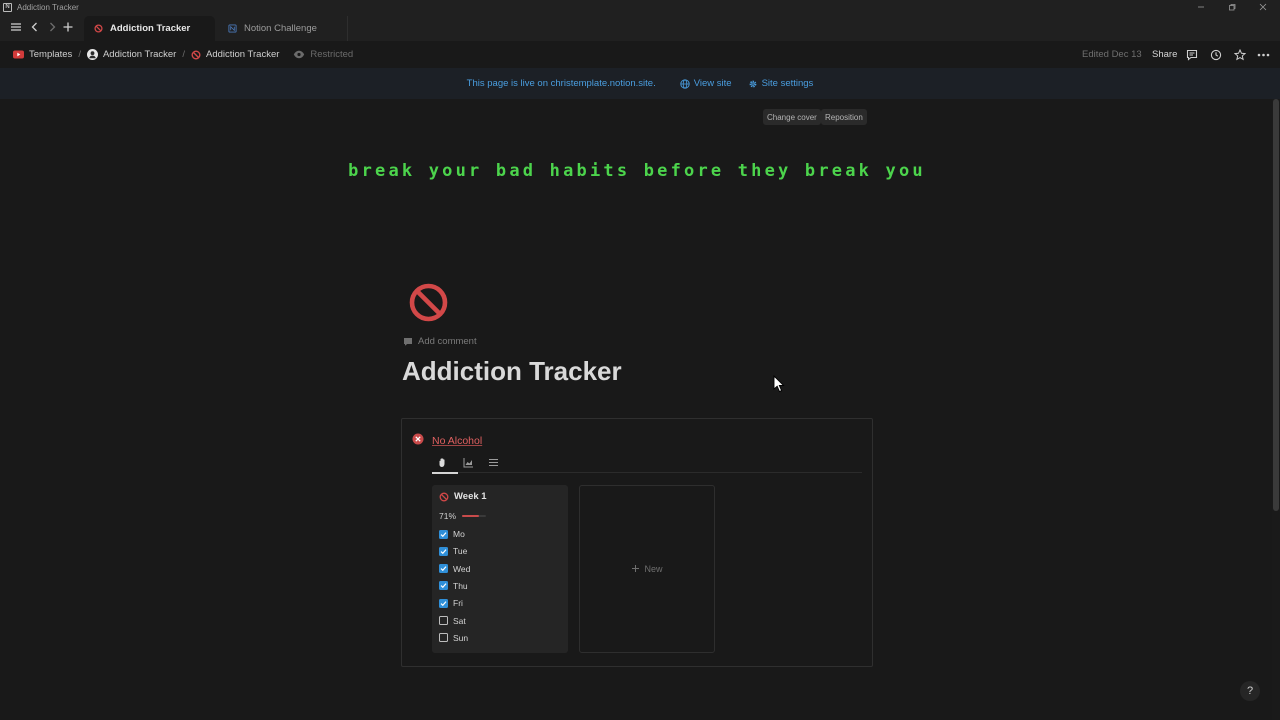 Image resolution: width=1280 pixels, height=720 pixels. What do you see at coordinates (653, 569) in the screenshot?
I see `new-card-label: New` at bounding box center [653, 569].